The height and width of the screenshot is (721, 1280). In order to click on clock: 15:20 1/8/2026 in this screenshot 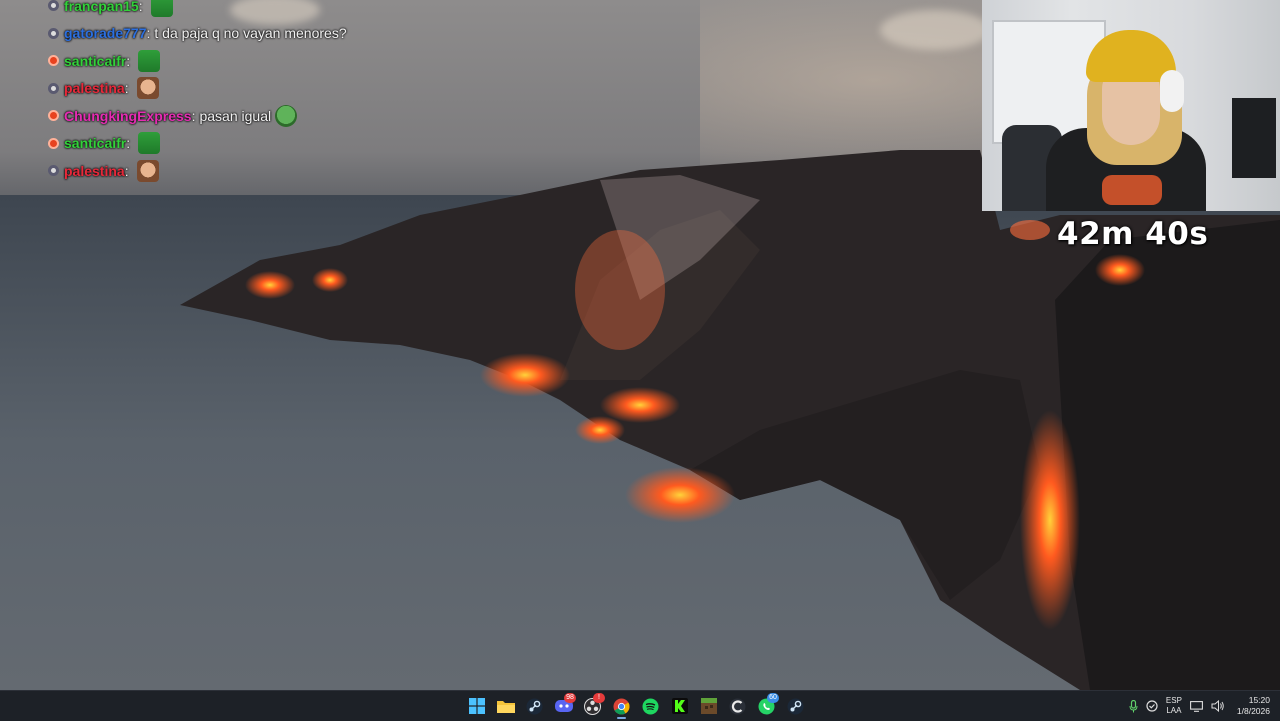, I will do `click(1251, 706)`.